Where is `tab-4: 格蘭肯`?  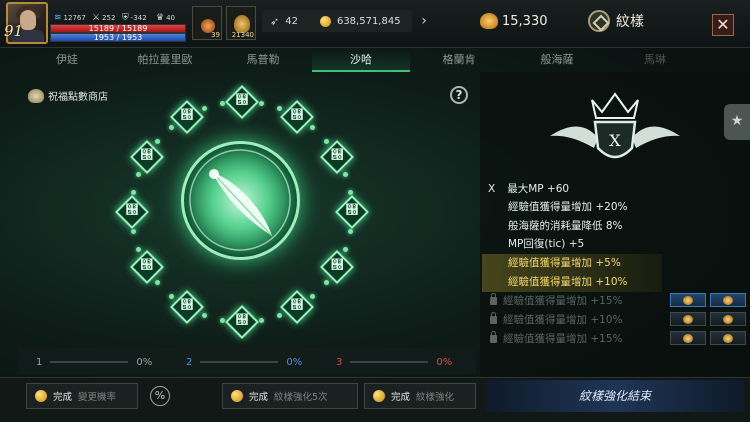
tab-4: 格蘭肯 is located at coordinates (459, 61).